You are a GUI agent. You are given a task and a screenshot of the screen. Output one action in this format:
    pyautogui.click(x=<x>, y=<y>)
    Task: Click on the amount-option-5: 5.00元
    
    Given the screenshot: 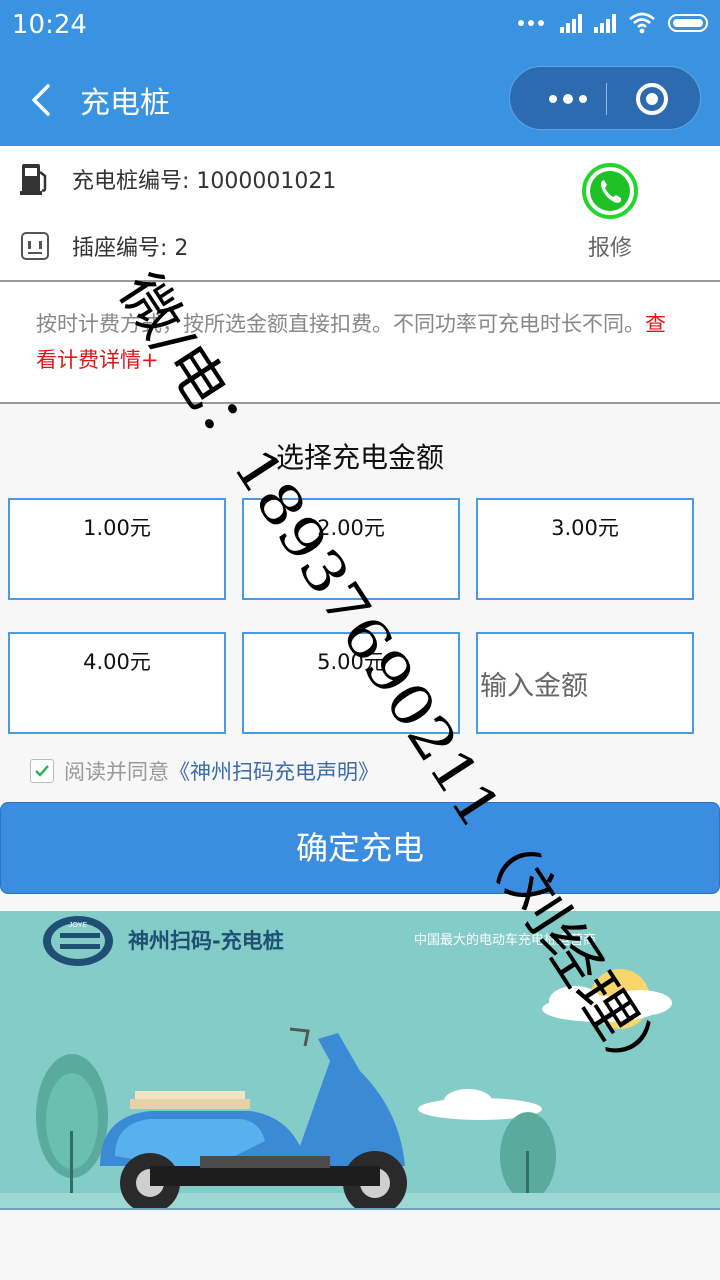 What is the action you would take?
    pyautogui.click(x=351, y=683)
    